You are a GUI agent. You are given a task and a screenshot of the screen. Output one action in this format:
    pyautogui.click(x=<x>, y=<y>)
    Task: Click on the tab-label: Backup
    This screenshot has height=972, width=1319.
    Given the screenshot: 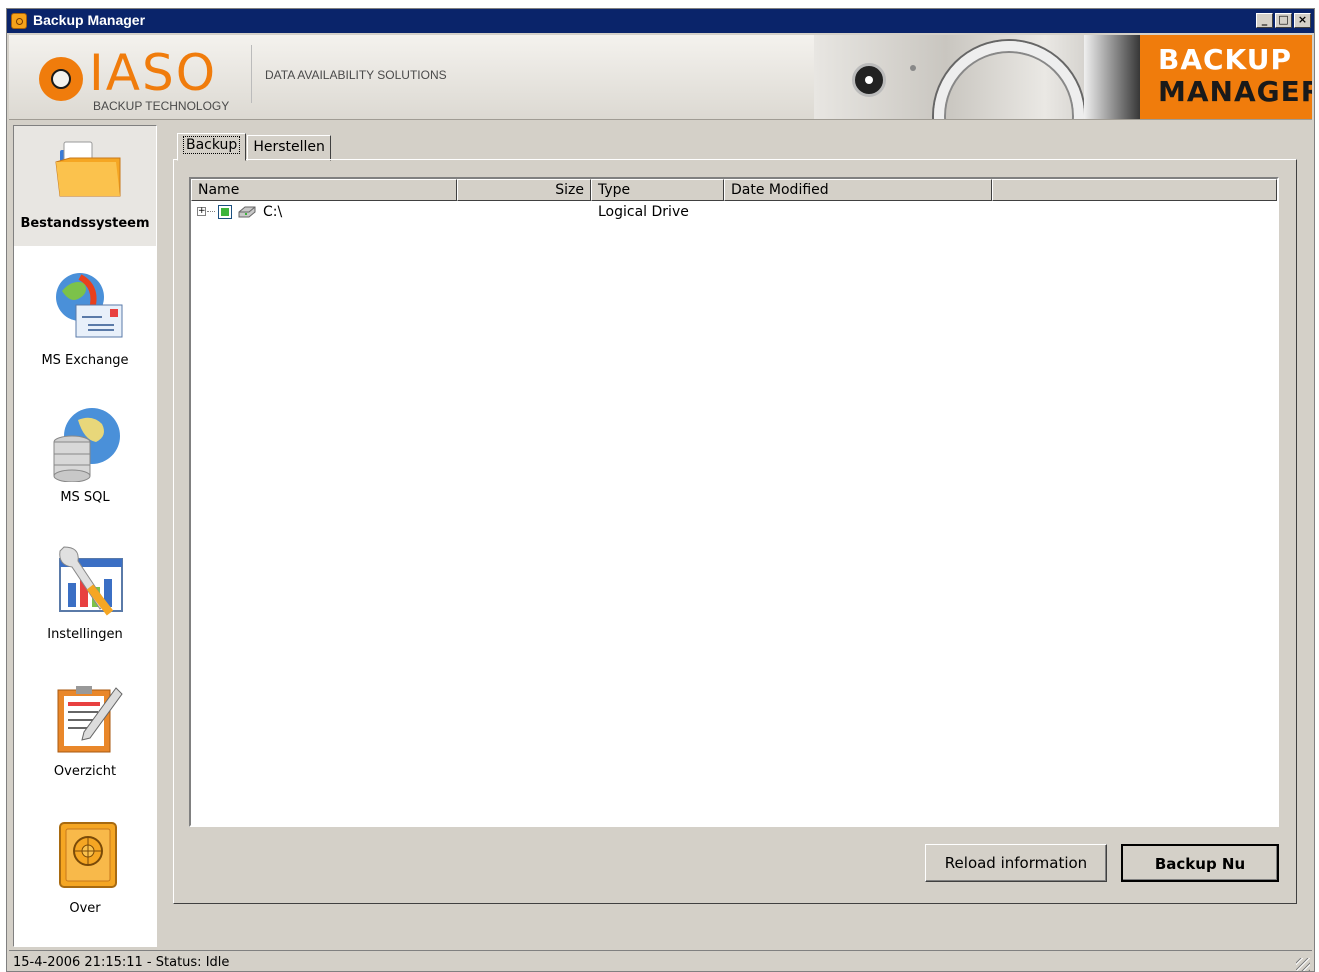 What is the action you would take?
    pyautogui.click(x=212, y=145)
    